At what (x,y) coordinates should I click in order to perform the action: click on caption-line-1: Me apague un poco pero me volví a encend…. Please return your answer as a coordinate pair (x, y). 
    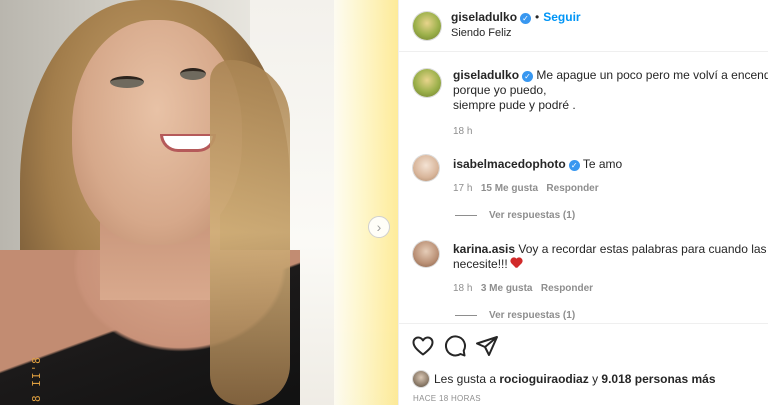
    Looking at the image, I should click on (652, 75).